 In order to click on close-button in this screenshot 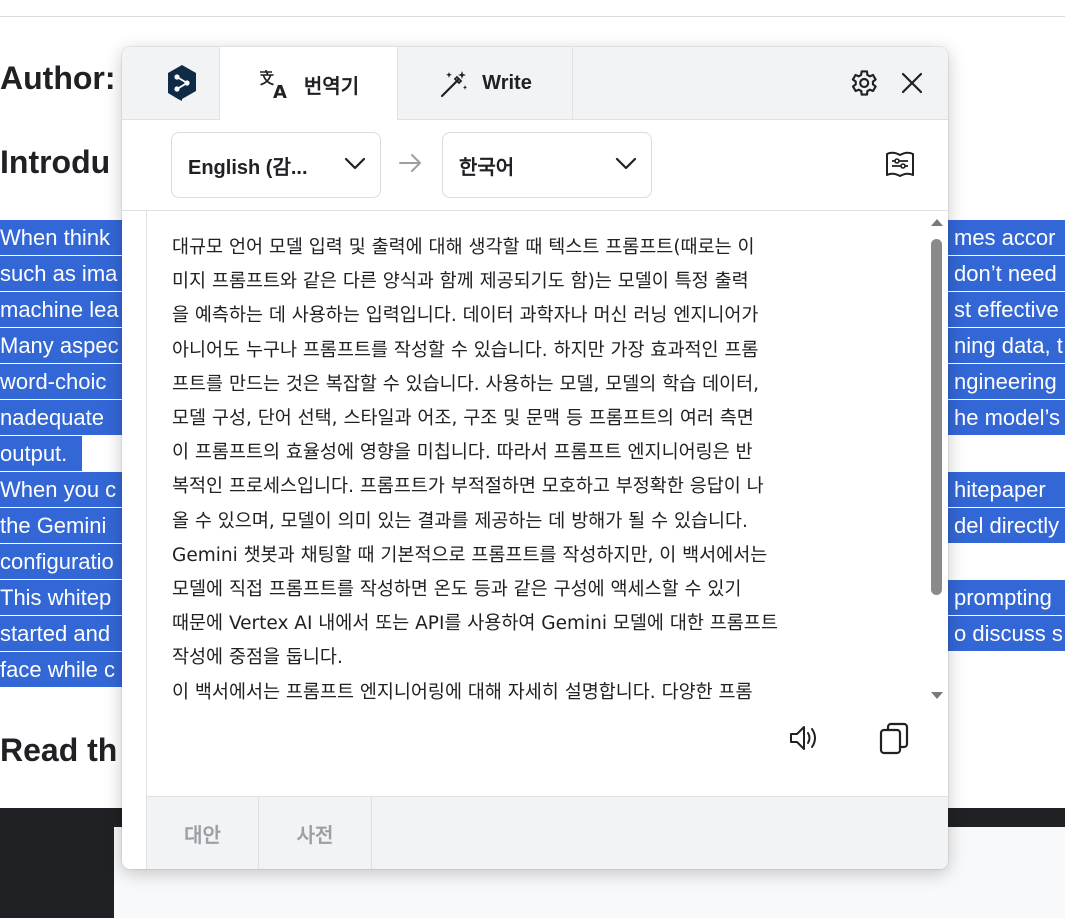, I will do `click(912, 83)`.